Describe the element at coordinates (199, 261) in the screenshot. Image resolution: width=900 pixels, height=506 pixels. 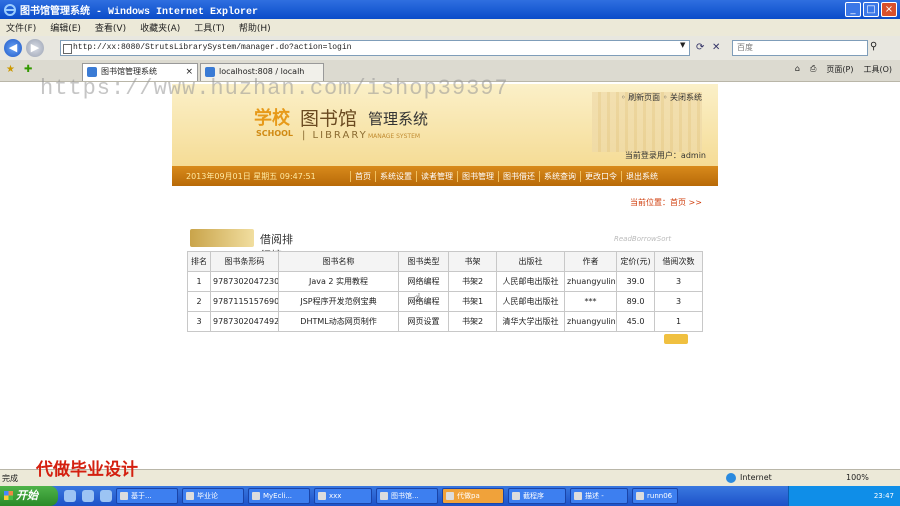
I see `header-cell: 排名` at that location.